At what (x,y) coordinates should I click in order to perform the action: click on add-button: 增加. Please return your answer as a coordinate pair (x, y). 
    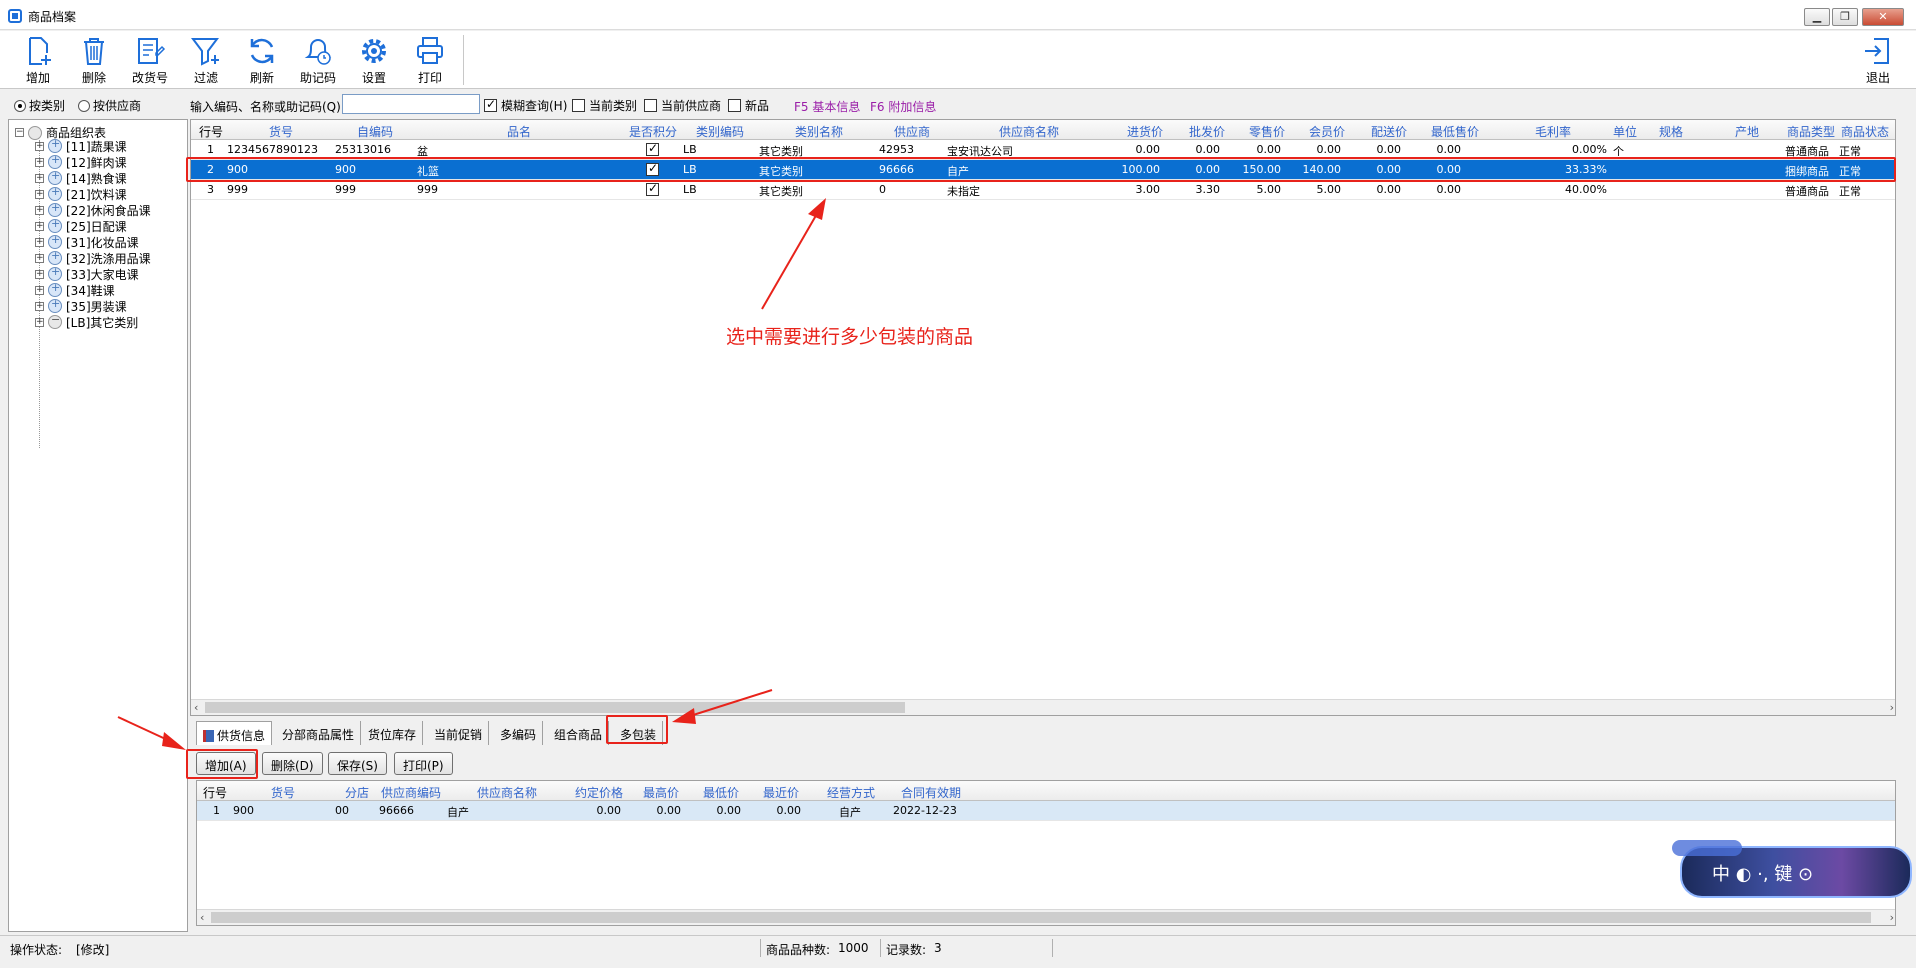
    Looking at the image, I should click on (38, 61).